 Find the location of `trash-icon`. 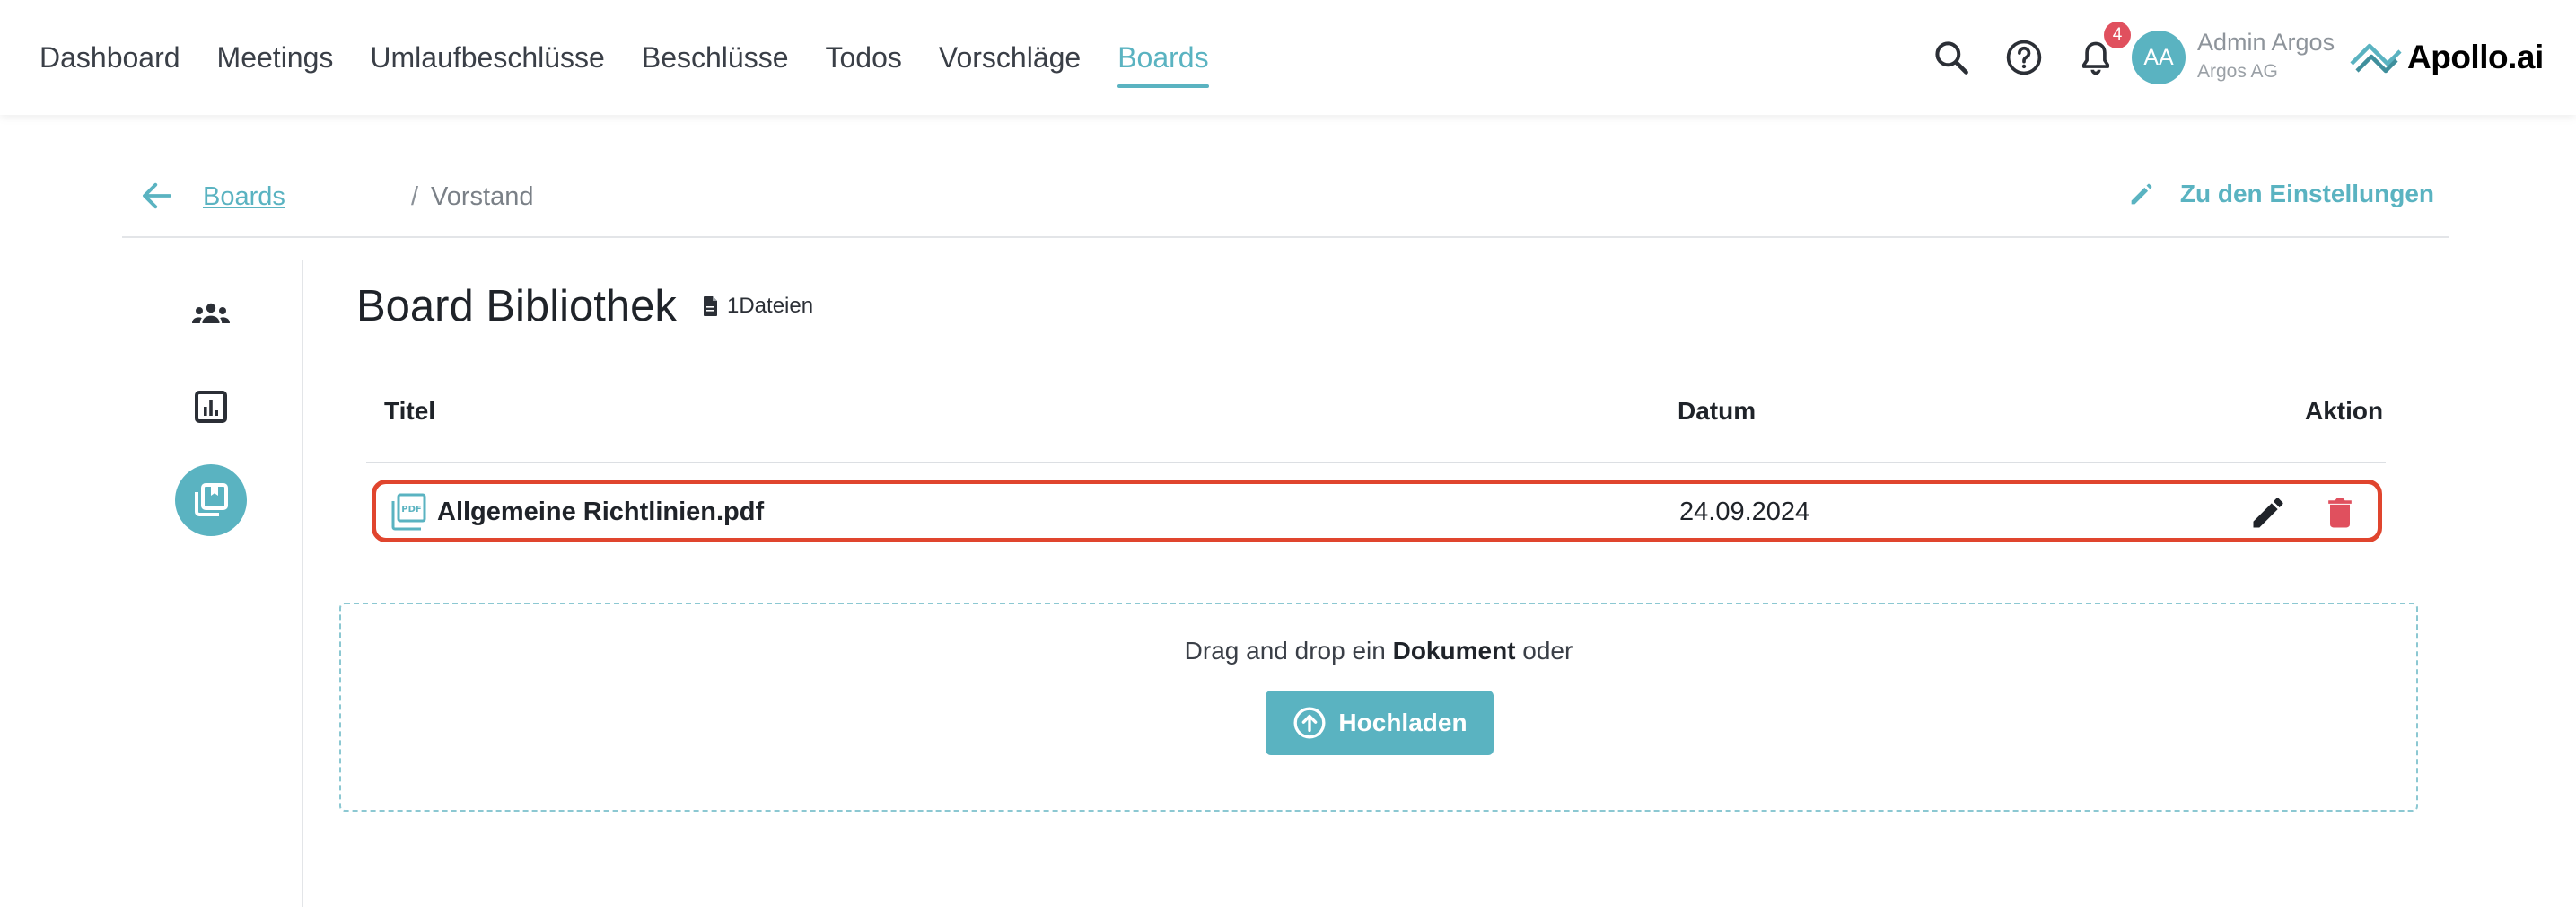

trash-icon is located at coordinates (2340, 513).